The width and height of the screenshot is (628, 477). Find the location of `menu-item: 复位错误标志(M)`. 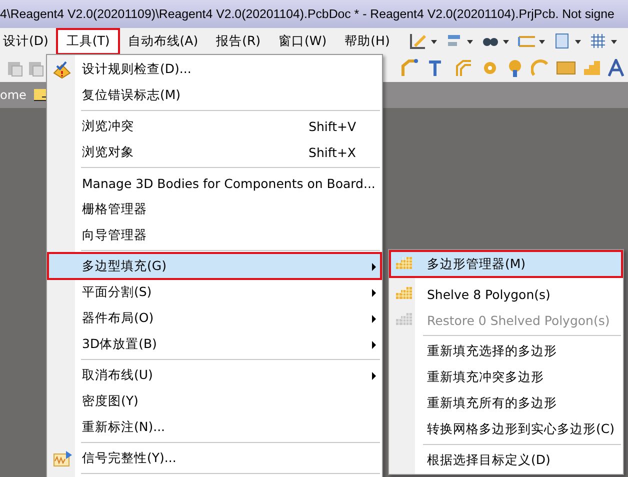

menu-item: 复位错误标志(M) is located at coordinates (214, 95).